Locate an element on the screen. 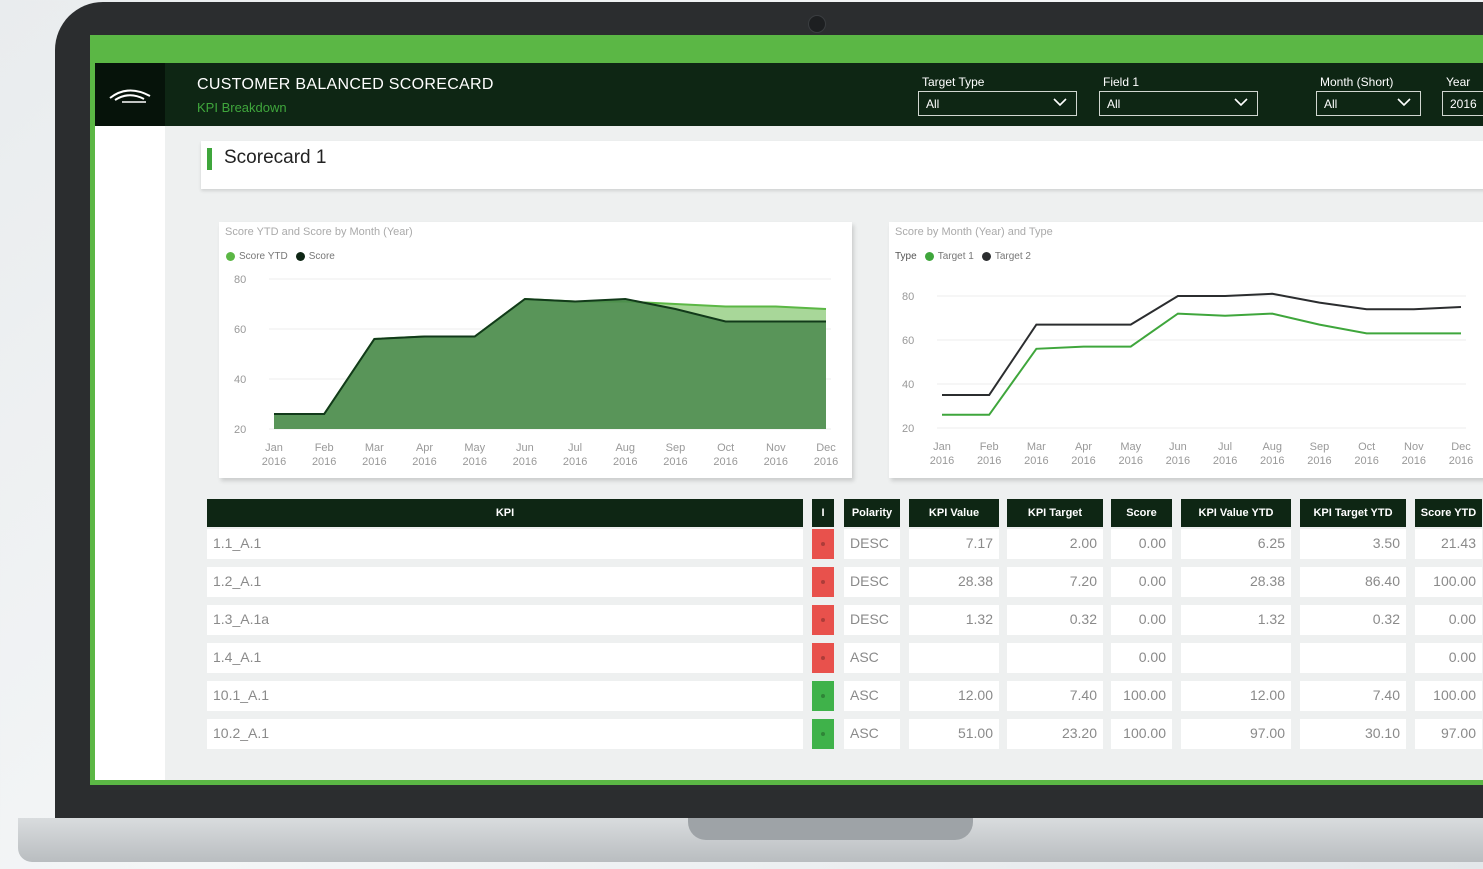 The height and width of the screenshot is (869, 1483). table-cell-target-ytd: 3.50 is located at coordinates (1353, 544).